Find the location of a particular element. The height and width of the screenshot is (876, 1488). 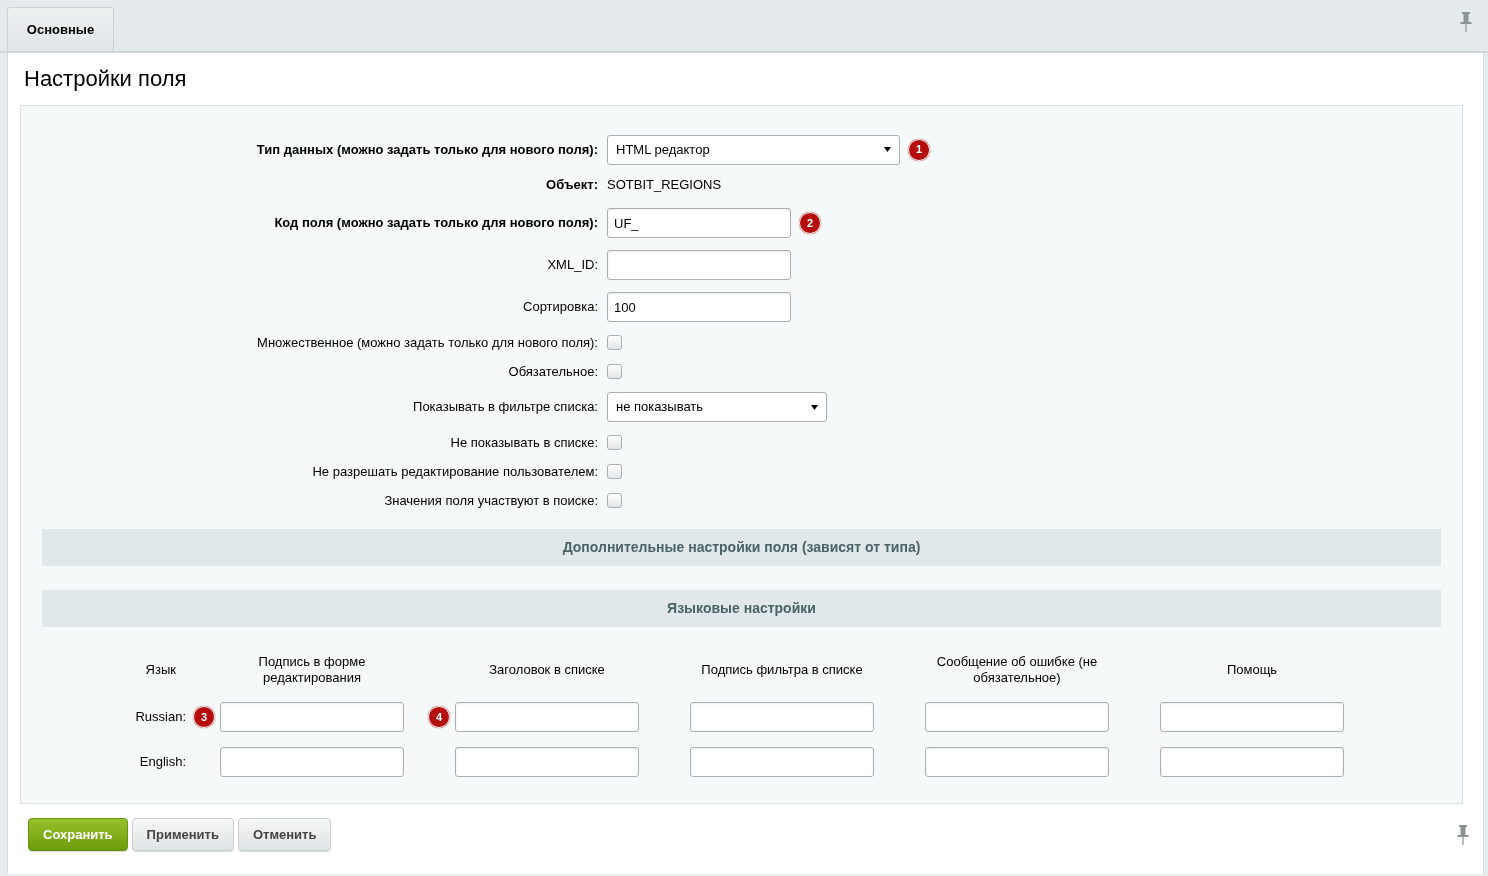

number-marker: 1 is located at coordinates (919, 149).